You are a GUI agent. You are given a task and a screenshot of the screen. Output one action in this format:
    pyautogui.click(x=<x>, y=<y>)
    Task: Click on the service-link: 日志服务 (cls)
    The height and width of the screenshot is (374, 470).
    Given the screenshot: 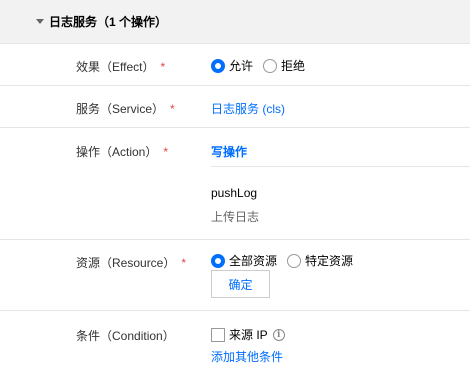 What is the action you would take?
    pyautogui.click(x=248, y=108)
    